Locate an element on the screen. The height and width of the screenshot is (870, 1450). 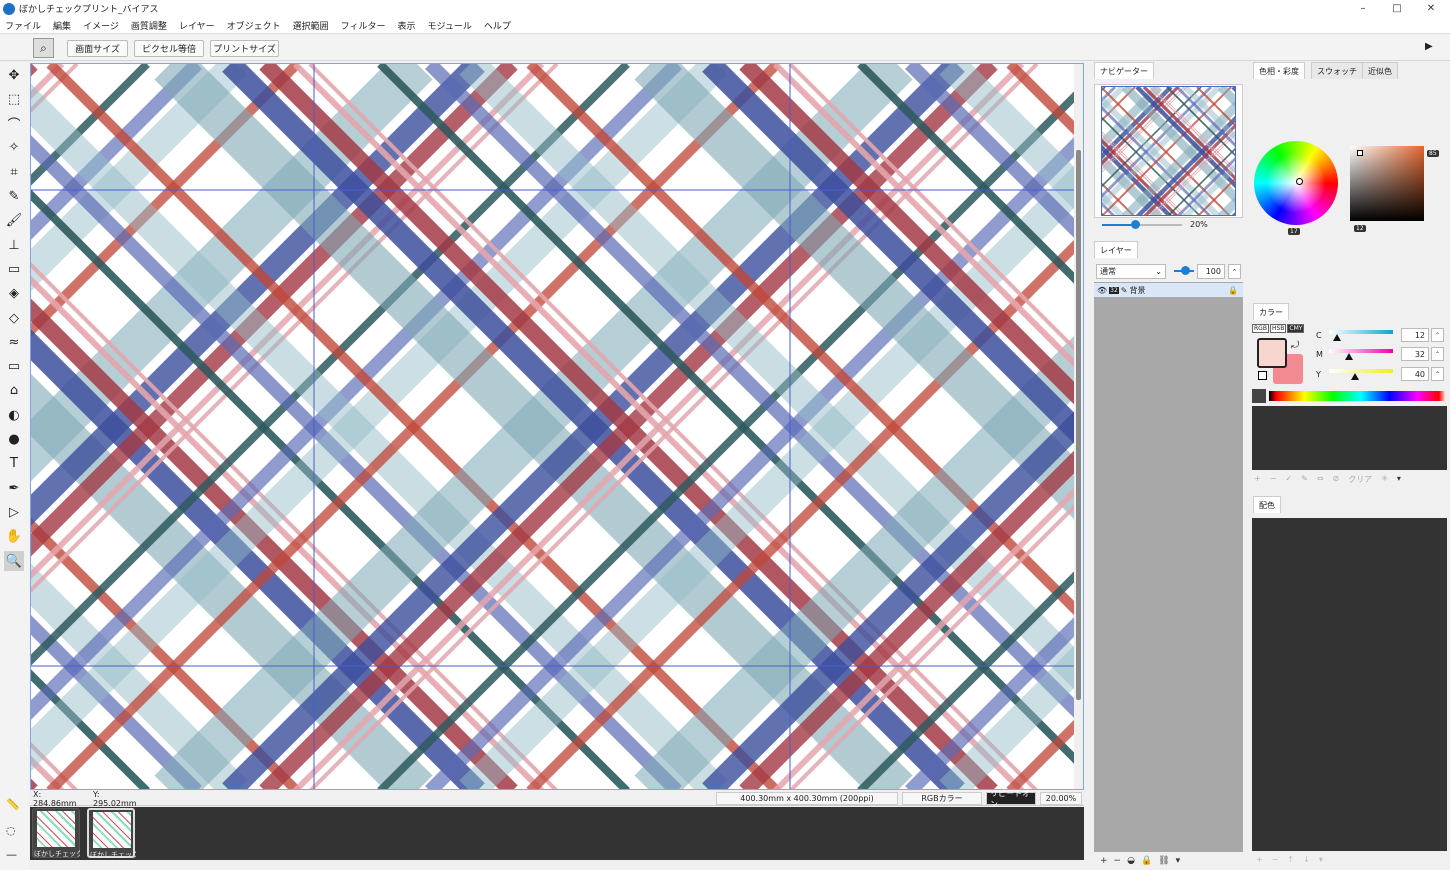
color-harmony-area is located at coordinates (1349, 684).